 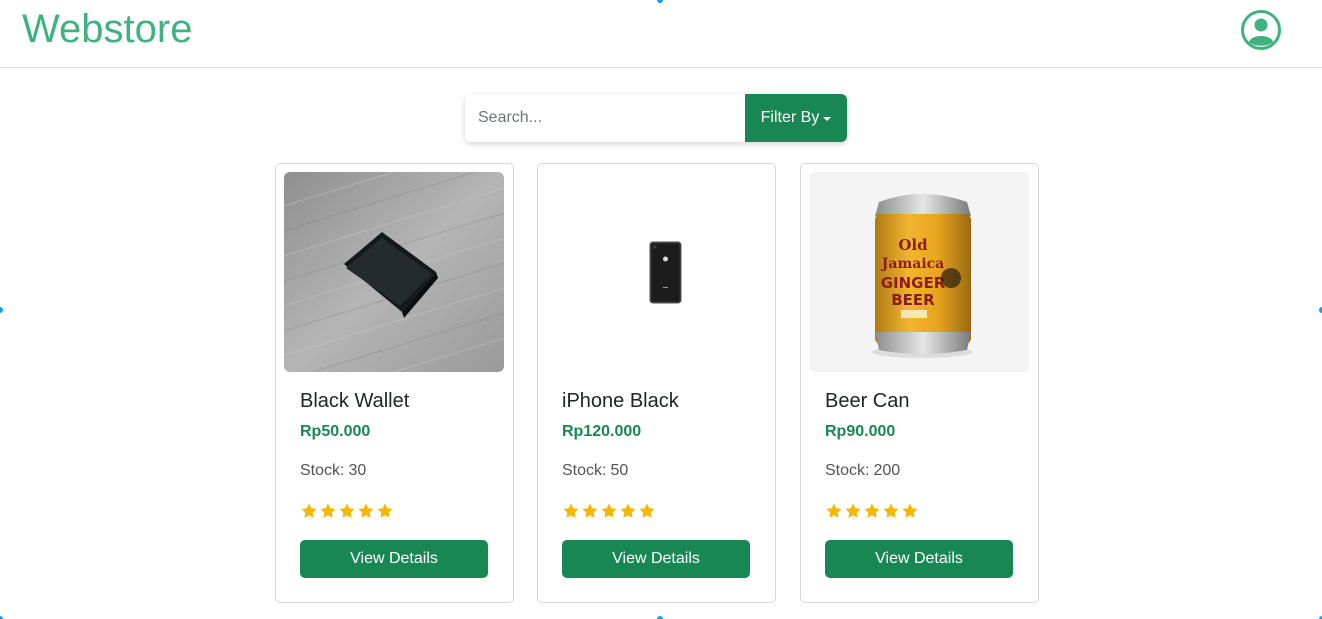 I want to click on navbar: Webstore, so click(x=661, y=34).